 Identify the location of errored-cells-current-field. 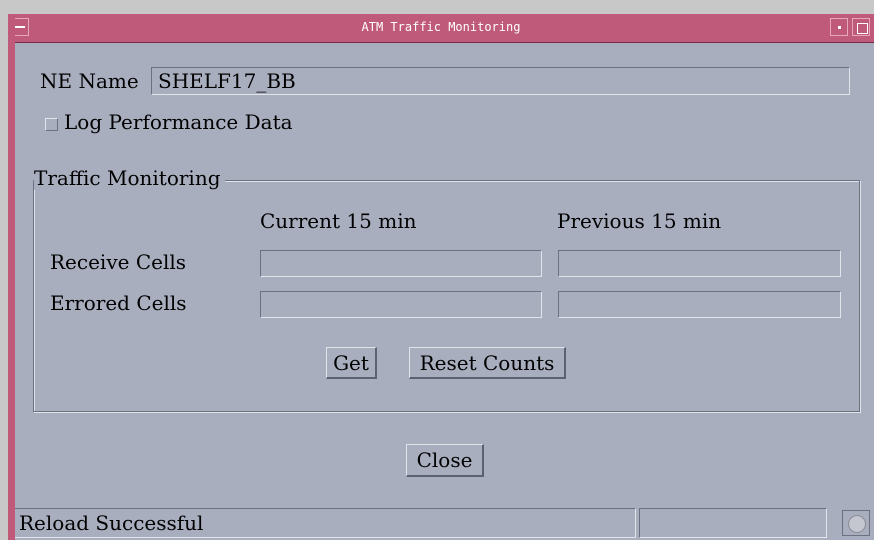
(401, 304).